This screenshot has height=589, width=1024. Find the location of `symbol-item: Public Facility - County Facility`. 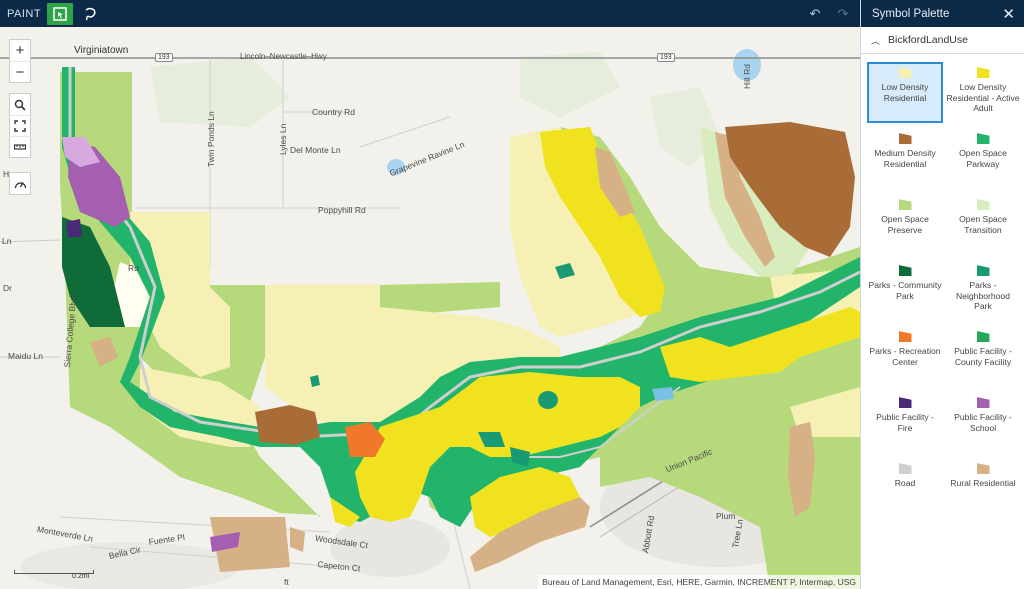

symbol-item: Public Facility - County Facility is located at coordinates (983, 356).